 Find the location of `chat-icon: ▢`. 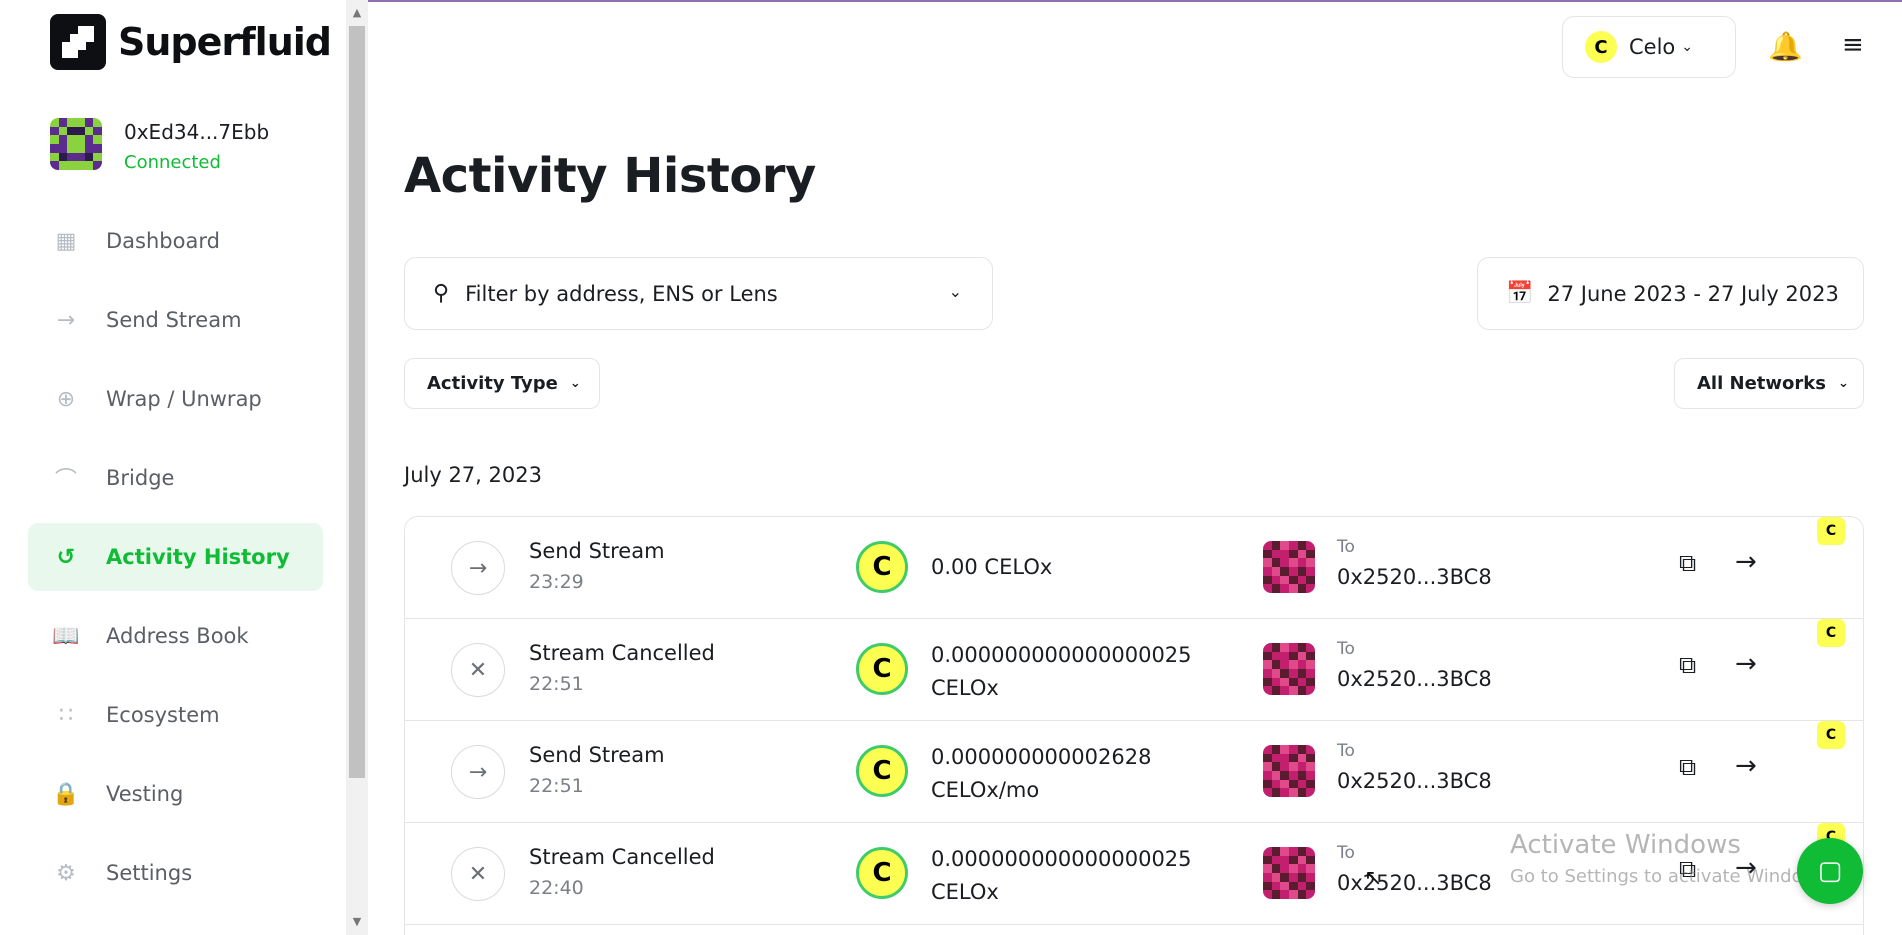

chat-icon: ▢ is located at coordinates (1830, 871).